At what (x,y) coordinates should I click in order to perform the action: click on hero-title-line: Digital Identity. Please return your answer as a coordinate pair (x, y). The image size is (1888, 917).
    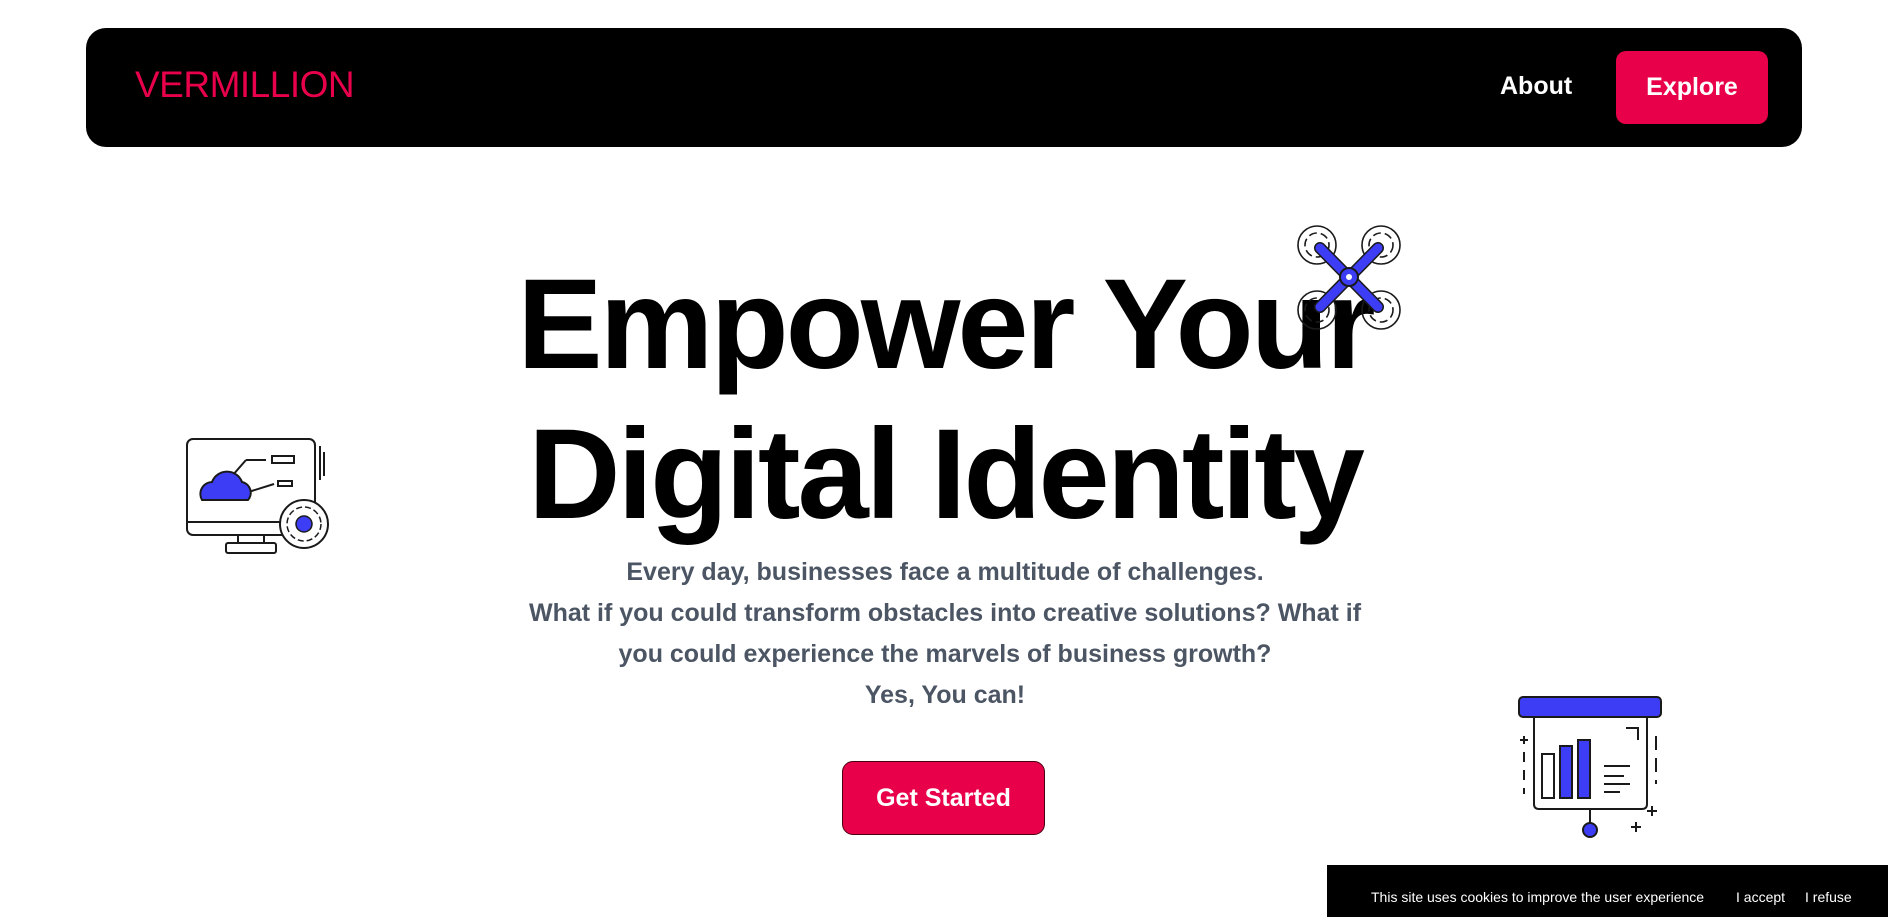
    Looking at the image, I should click on (946, 474).